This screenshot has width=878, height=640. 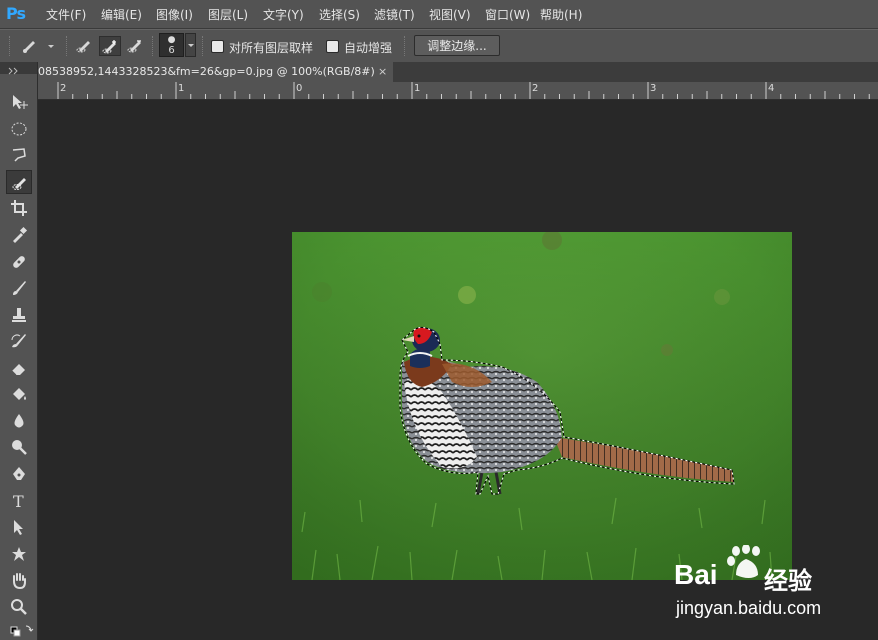 I want to click on add-to-selection-icon, so click(x=110, y=46).